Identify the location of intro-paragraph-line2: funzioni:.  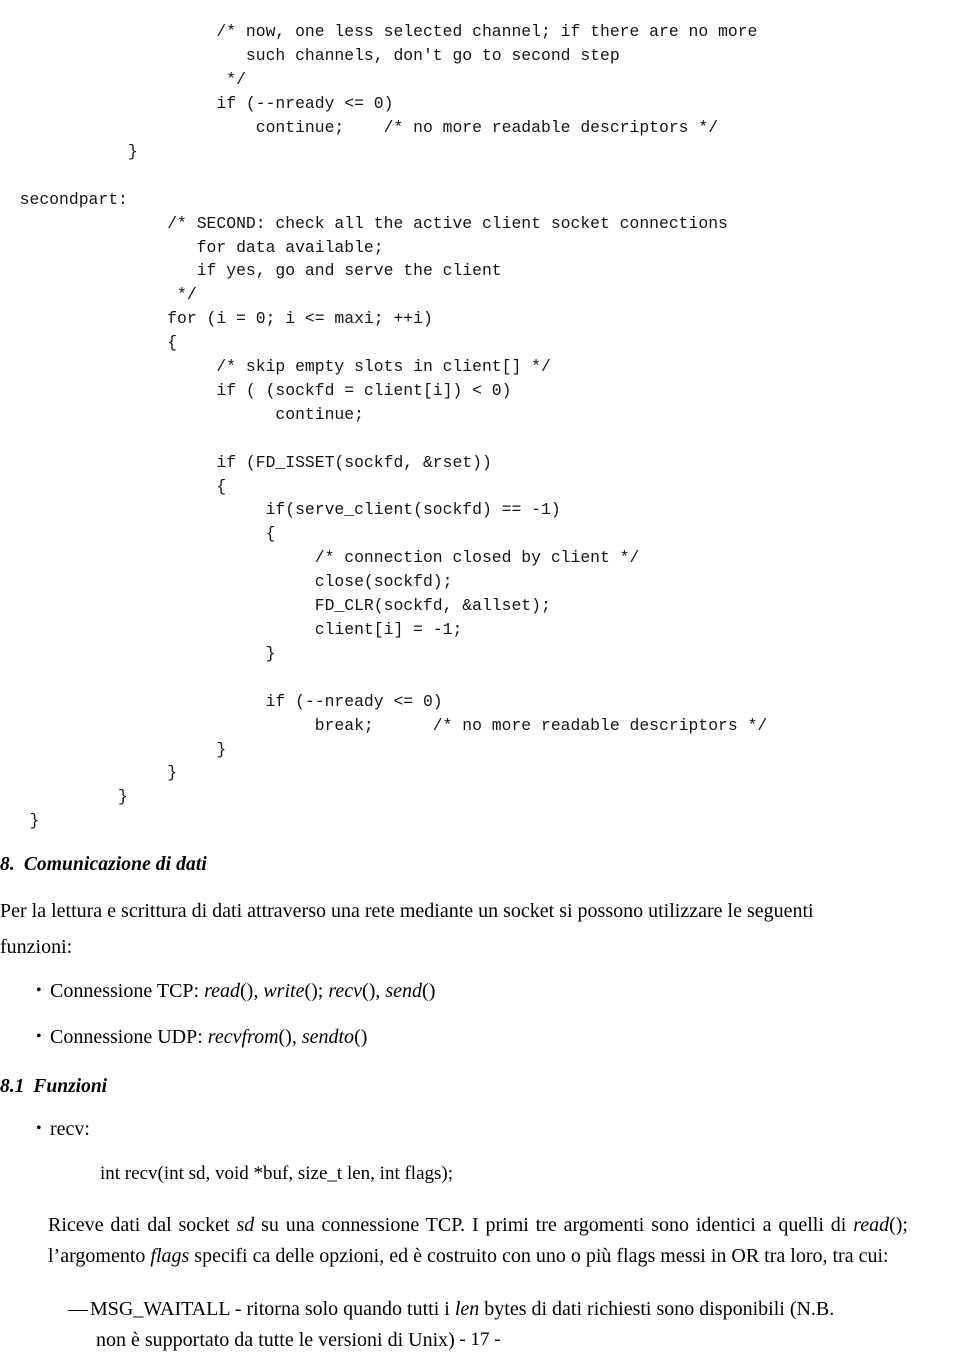
(36, 947).